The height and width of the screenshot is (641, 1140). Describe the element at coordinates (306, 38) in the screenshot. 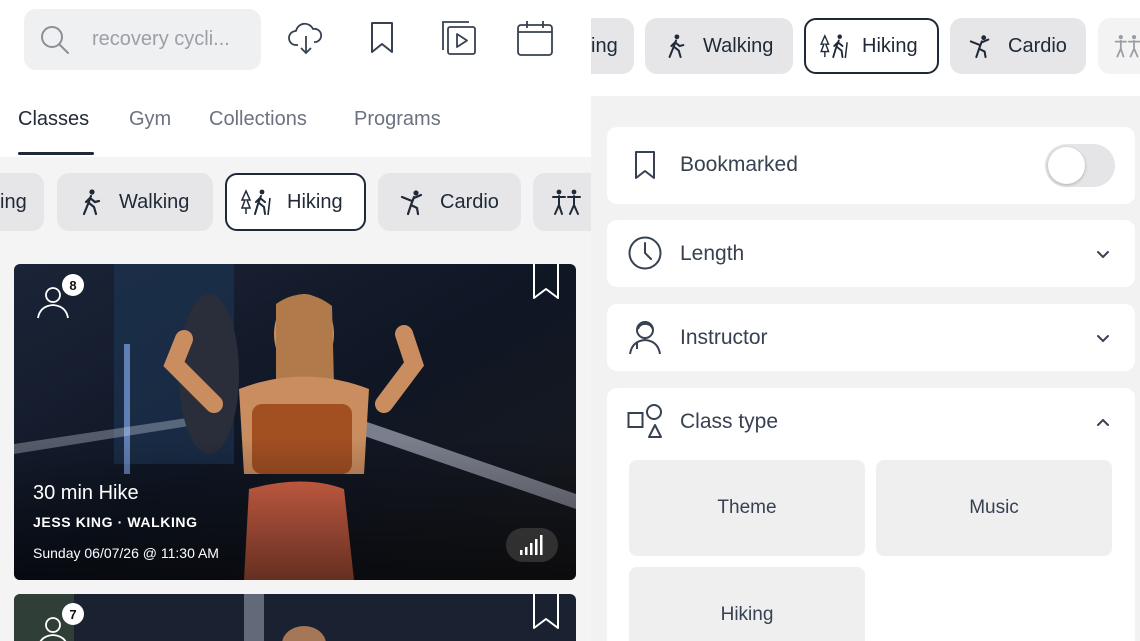

I see `download-cloud-icon` at that location.